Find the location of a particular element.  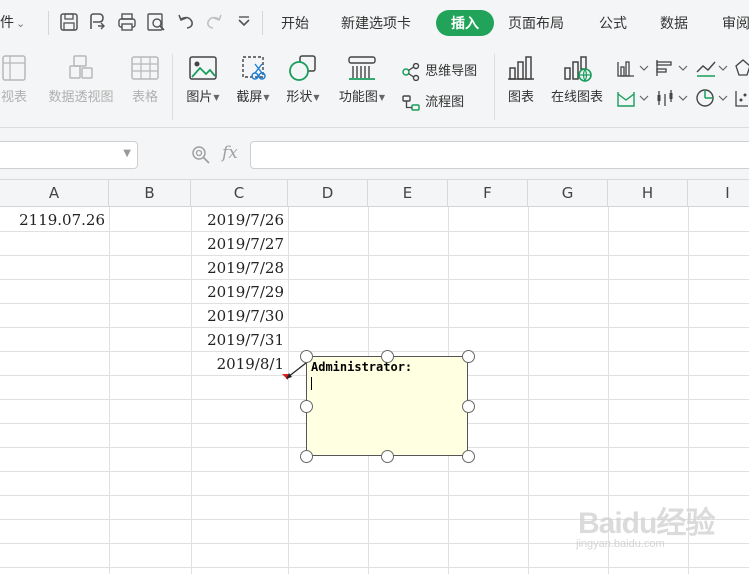

resize-handle-left is located at coordinates (306, 406).